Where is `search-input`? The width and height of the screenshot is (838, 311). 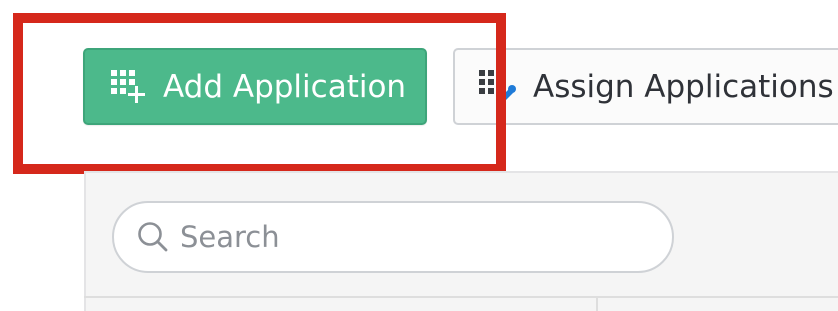
search-input is located at coordinates (415, 237).